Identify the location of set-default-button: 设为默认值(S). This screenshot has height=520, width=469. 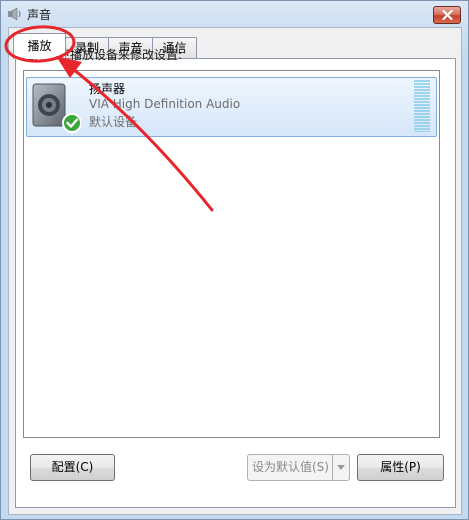
(298, 467).